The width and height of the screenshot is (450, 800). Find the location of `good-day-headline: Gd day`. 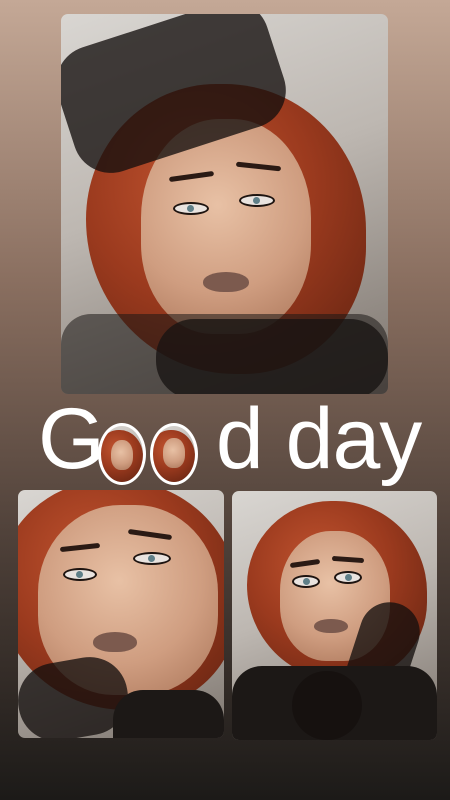

good-day-headline: Gd day is located at coordinates (233, 439).